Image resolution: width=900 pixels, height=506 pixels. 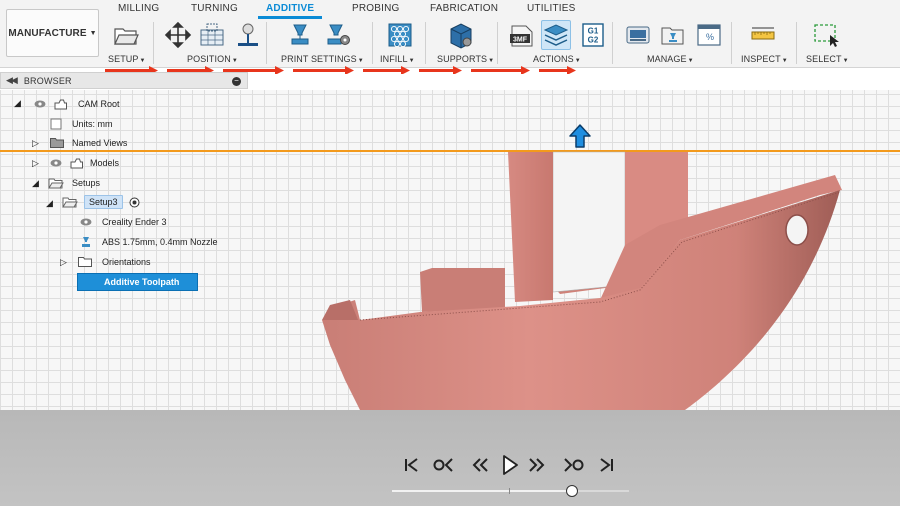 I want to click on folder-icon, so click(x=85, y=262).